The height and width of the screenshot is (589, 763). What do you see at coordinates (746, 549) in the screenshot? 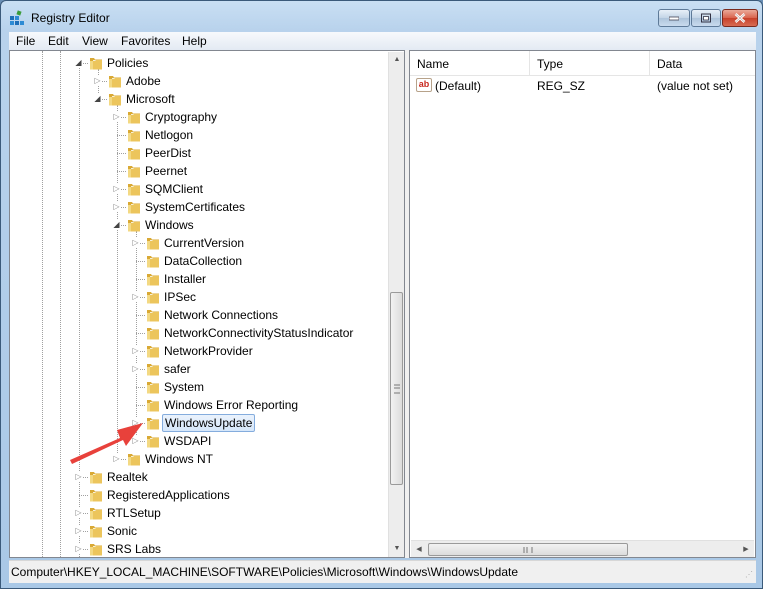
I see `scroll-right-arrow-icon: ▶` at bounding box center [746, 549].